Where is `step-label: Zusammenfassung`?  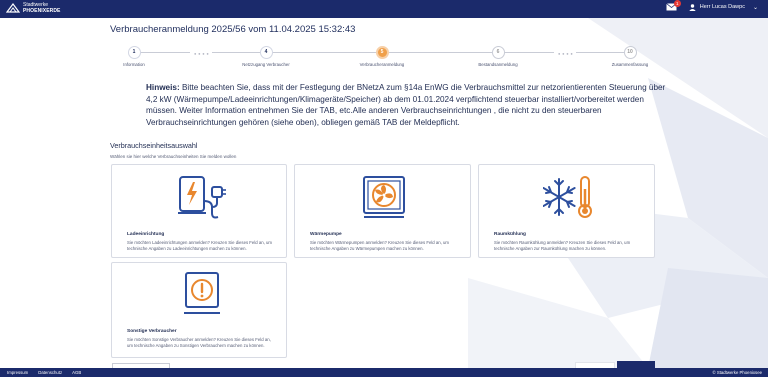
step-label: Zusammenfassung is located at coordinates (630, 64).